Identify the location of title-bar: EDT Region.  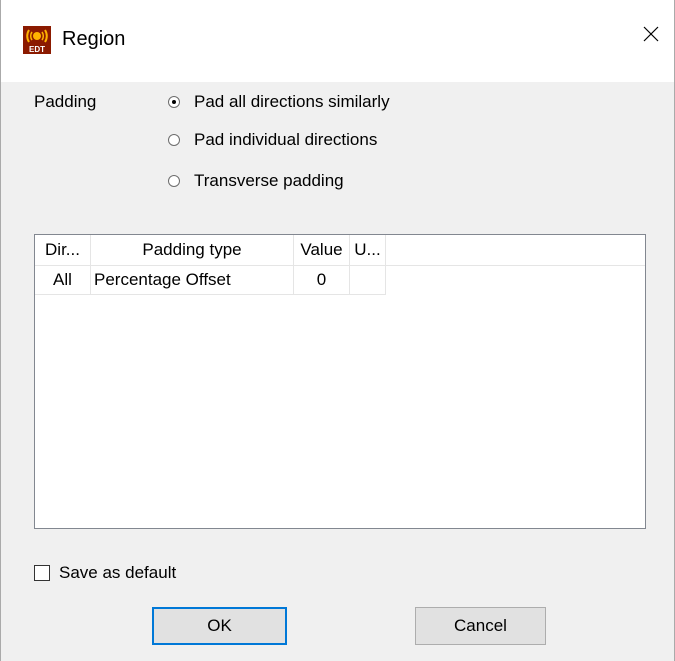
(337, 41).